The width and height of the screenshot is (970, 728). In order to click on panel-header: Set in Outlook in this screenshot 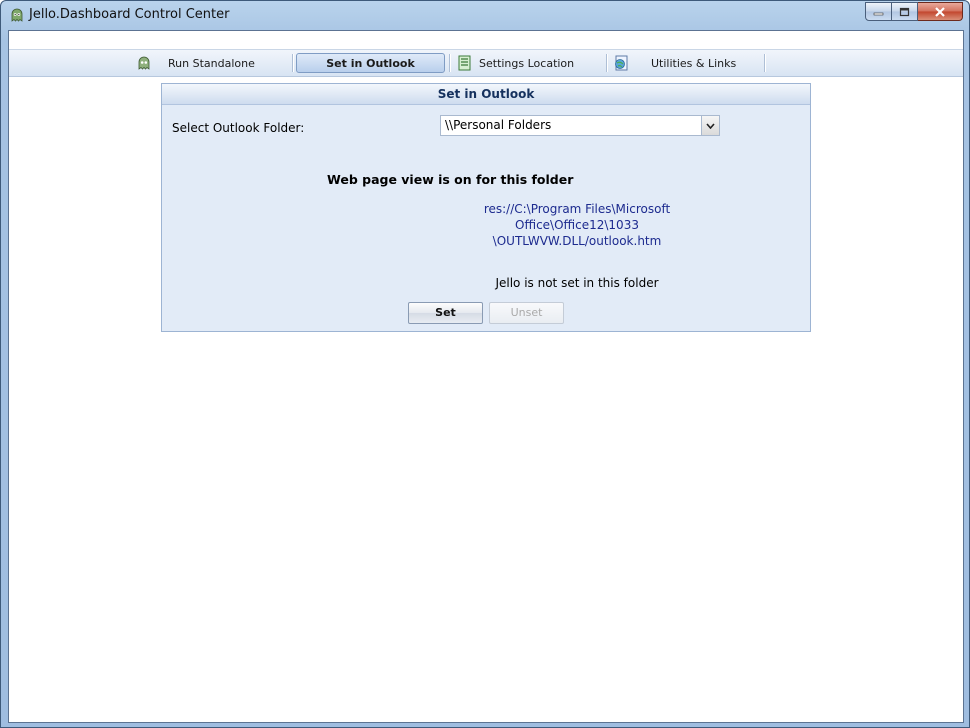, I will do `click(486, 94)`.